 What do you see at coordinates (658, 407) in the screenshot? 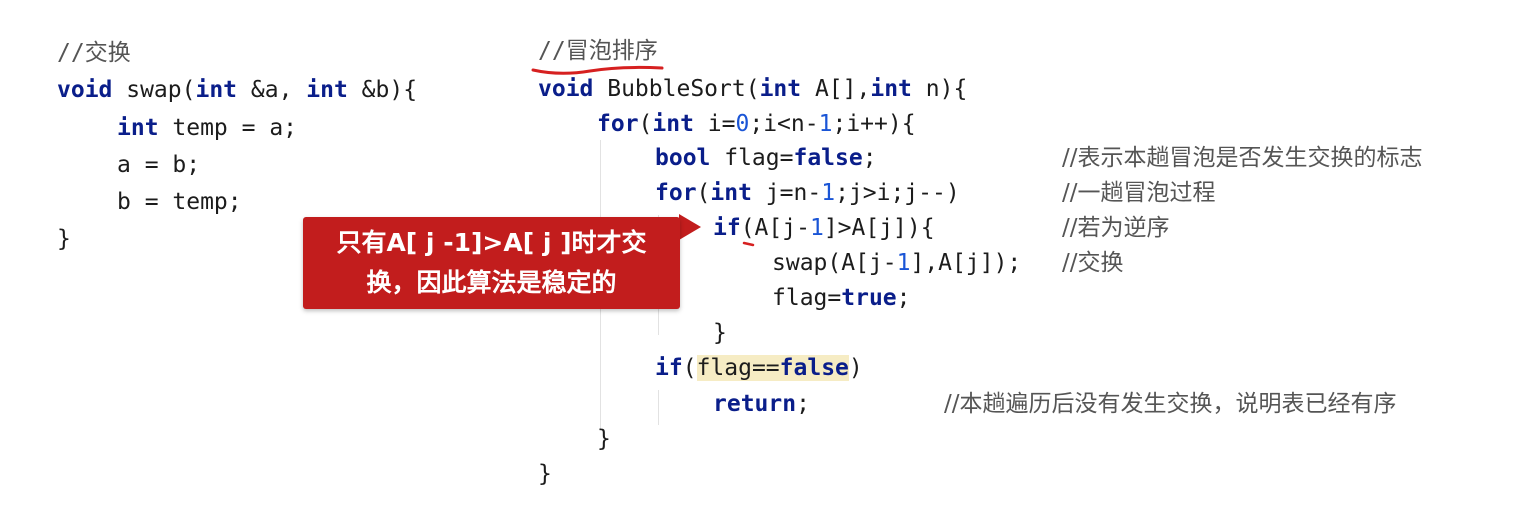
I see `indent-guide` at bounding box center [658, 407].